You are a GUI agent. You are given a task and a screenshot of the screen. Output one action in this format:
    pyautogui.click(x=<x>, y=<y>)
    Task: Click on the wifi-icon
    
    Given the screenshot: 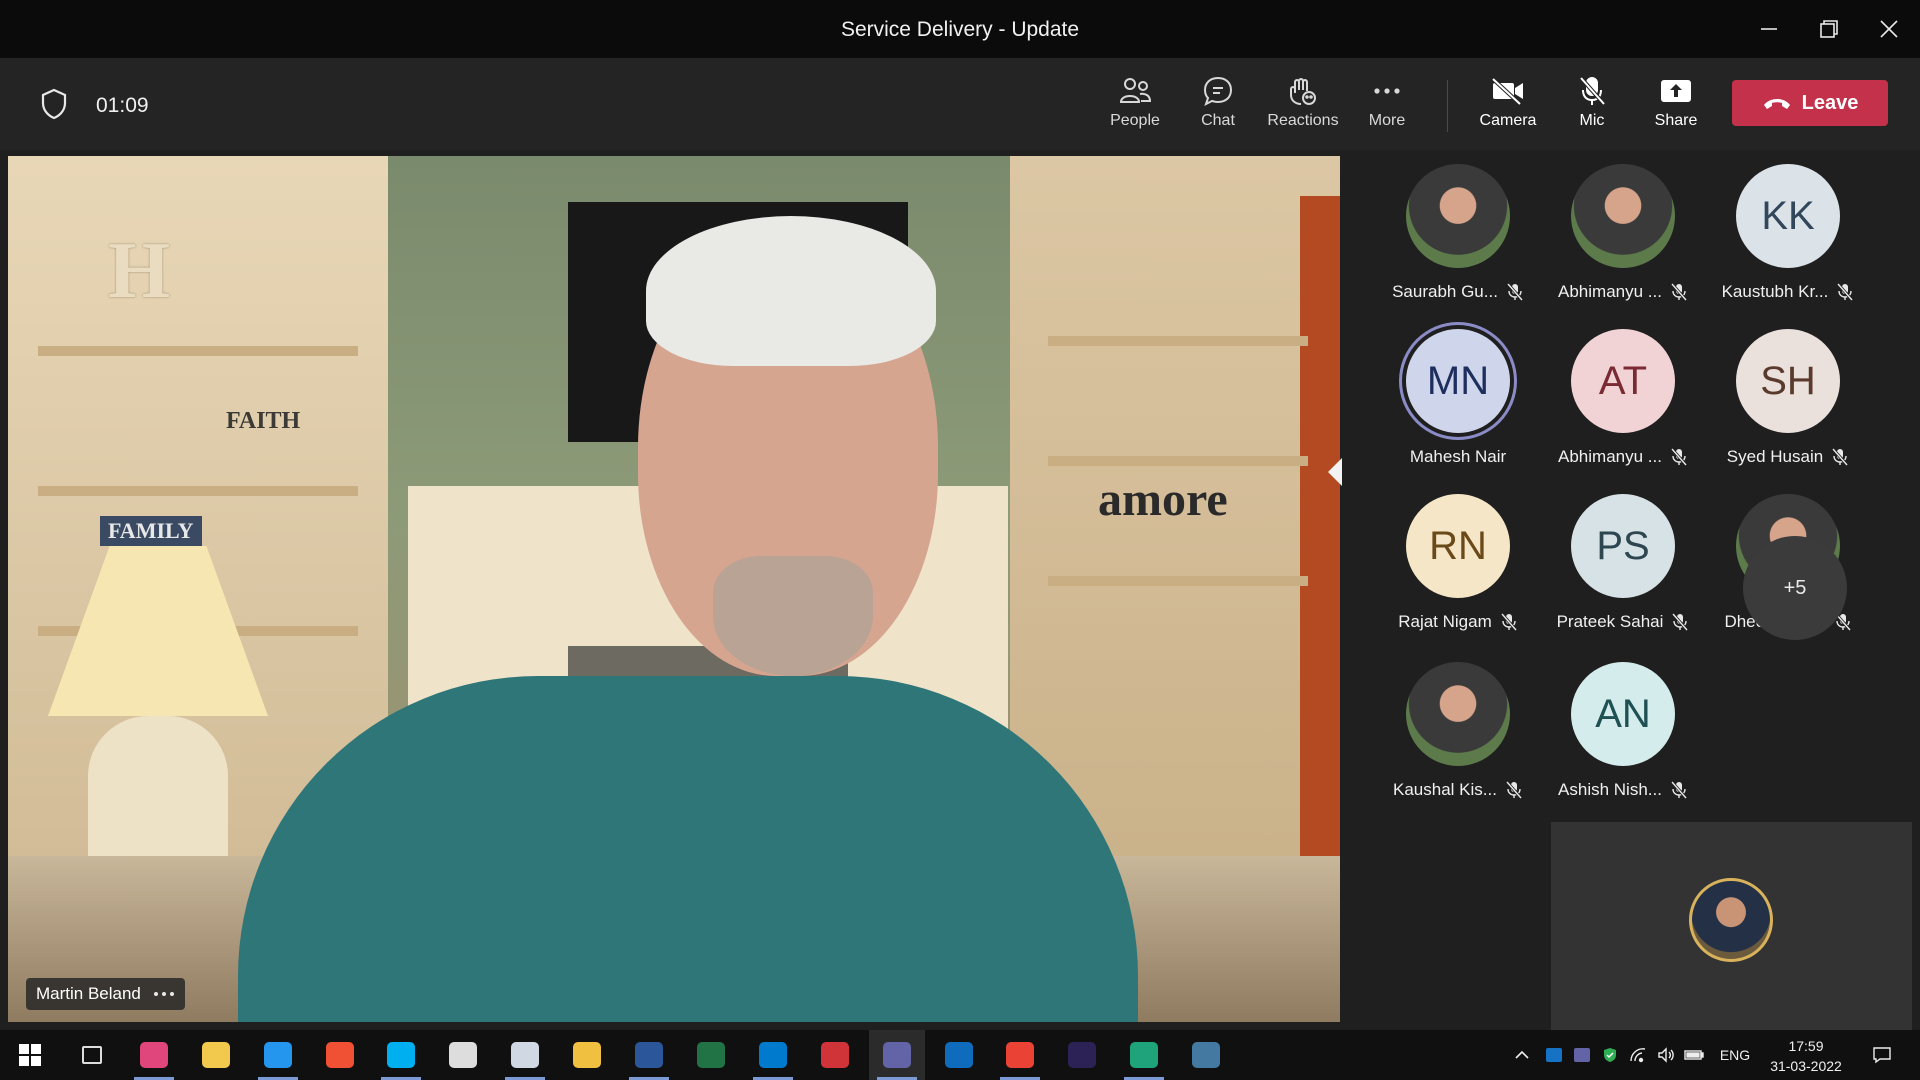 What is the action you would take?
    pyautogui.click(x=1638, y=1055)
    